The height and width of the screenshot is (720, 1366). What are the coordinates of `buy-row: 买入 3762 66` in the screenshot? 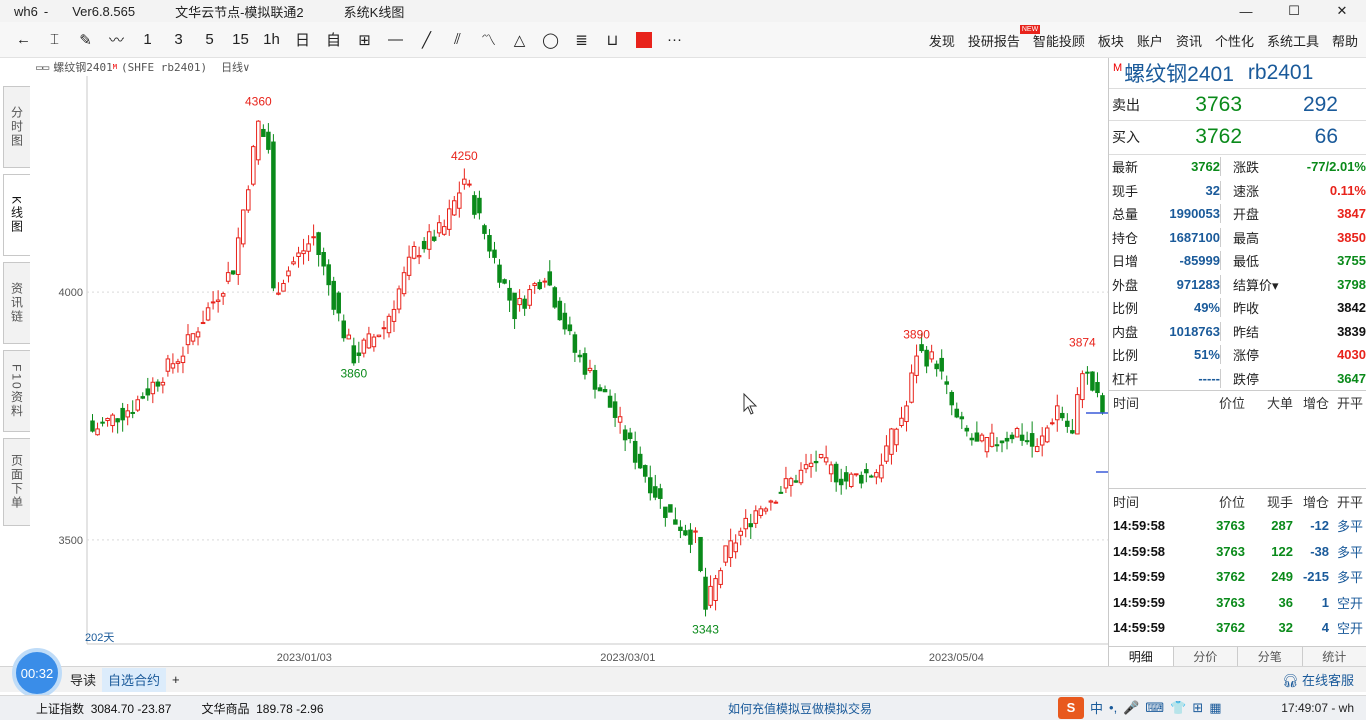 It's located at (1237, 136).